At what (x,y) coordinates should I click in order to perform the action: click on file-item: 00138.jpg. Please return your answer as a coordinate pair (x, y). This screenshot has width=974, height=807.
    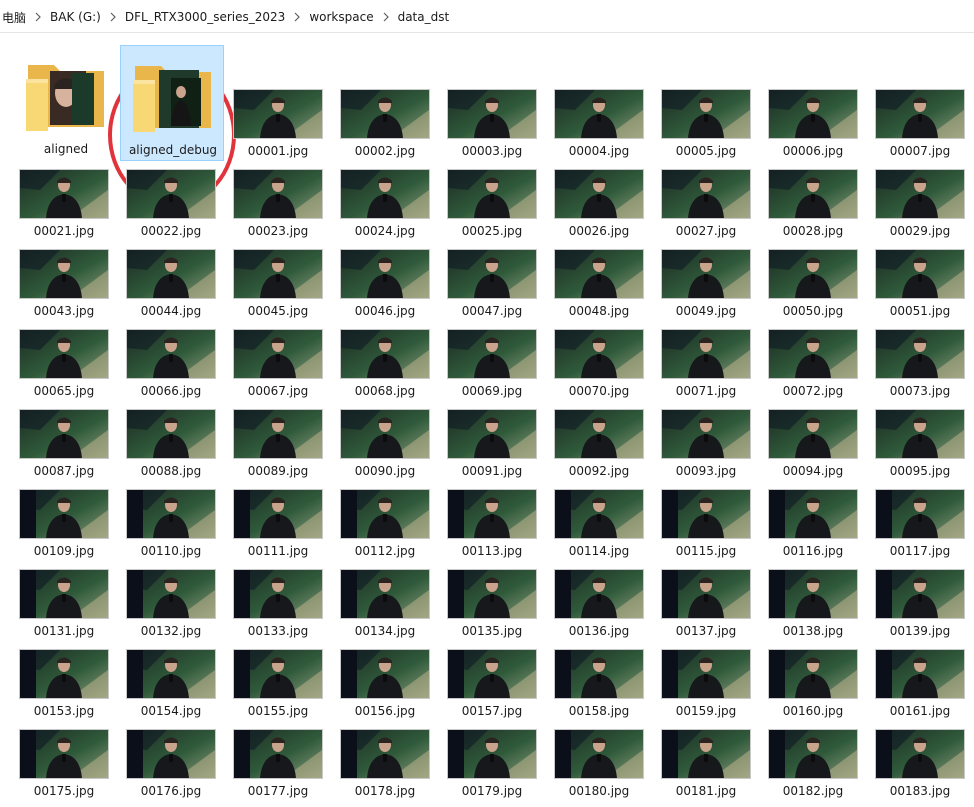
    Looking at the image, I should click on (818, 607).